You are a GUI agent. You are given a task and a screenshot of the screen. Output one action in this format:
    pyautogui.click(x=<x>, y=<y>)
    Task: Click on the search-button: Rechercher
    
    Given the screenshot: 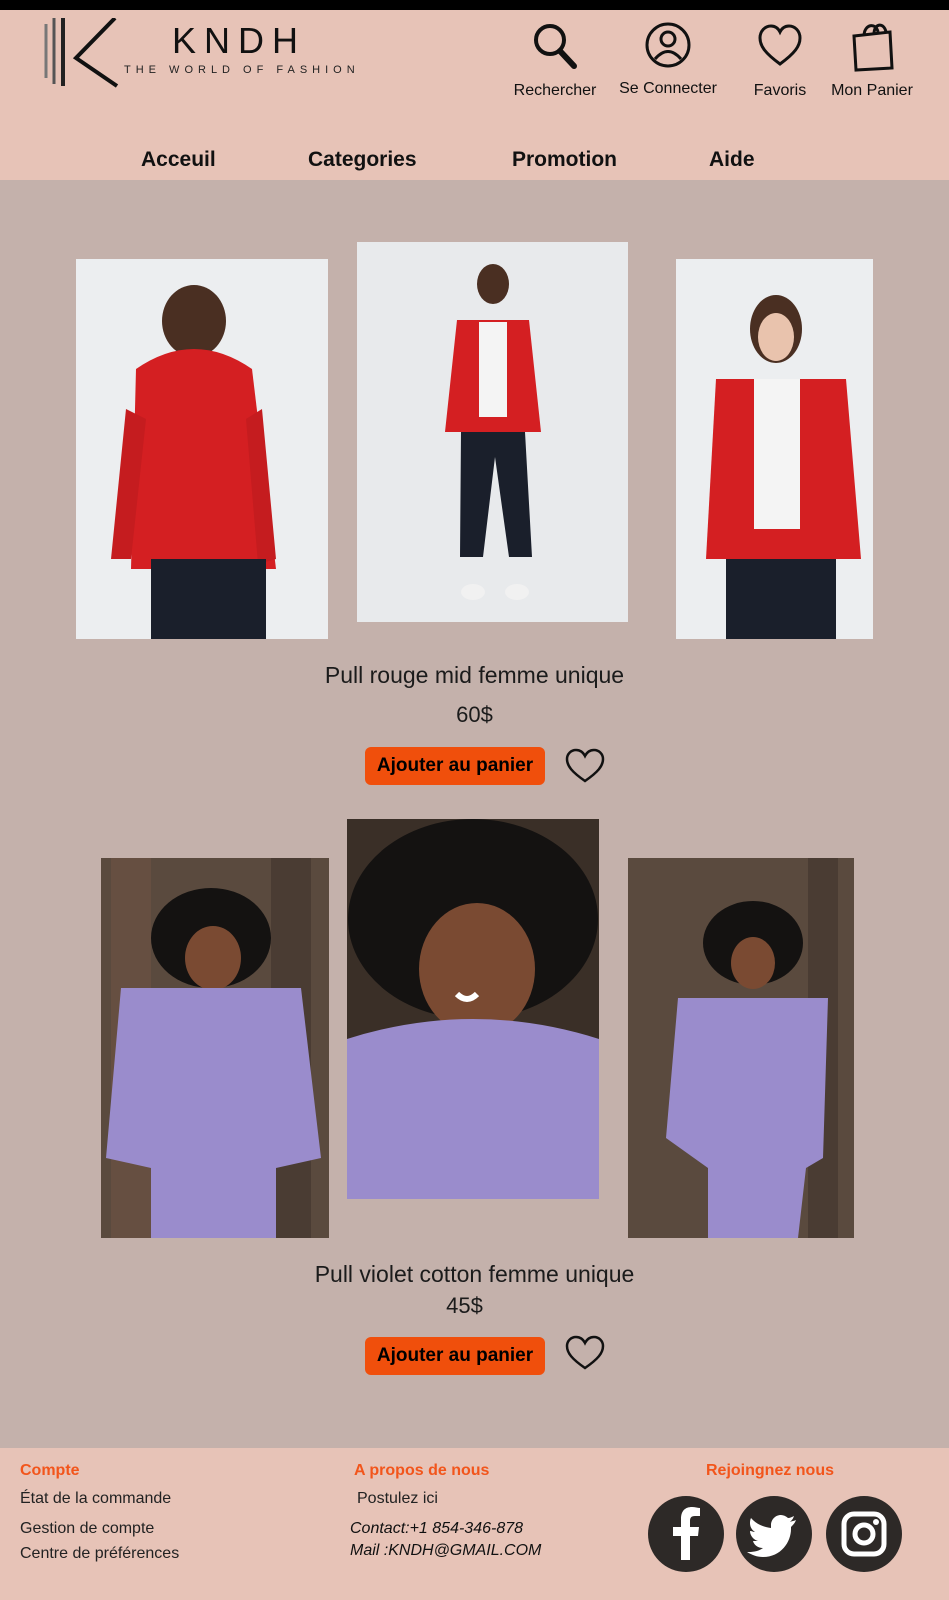 What is the action you would take?
    pyautogui.click(x=555, y=60)
    